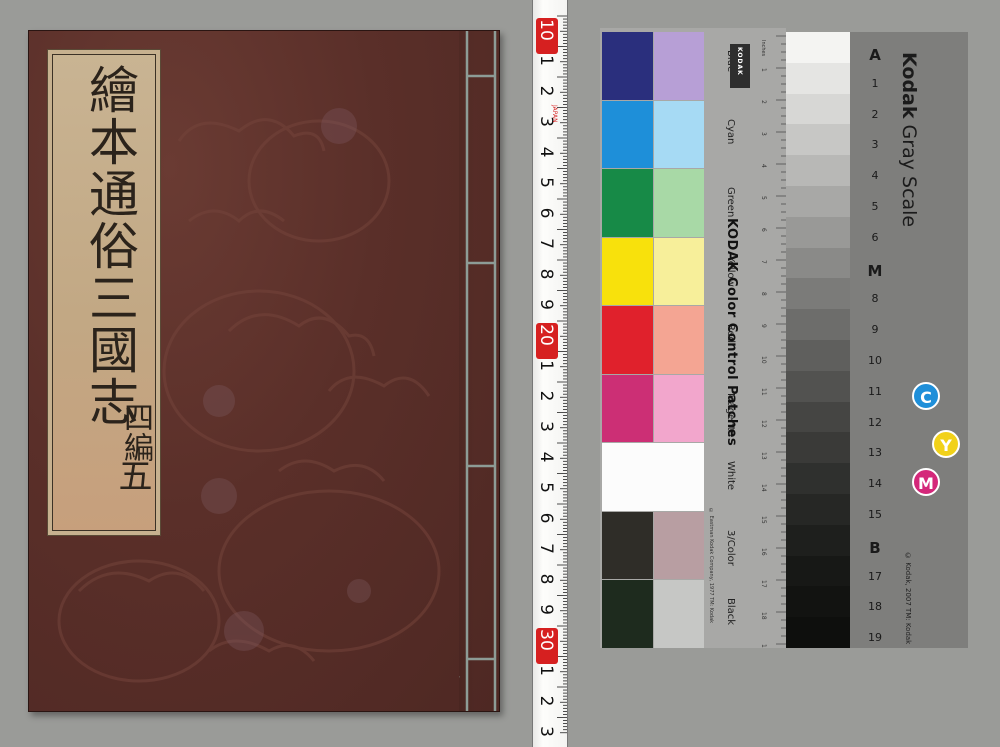 The height and width of the screenshot is (747, 1000). What do you see at coordinates (679, 271) in the screenshot?
I see `patch-yellow-tint` at bounding box center [679, 271].